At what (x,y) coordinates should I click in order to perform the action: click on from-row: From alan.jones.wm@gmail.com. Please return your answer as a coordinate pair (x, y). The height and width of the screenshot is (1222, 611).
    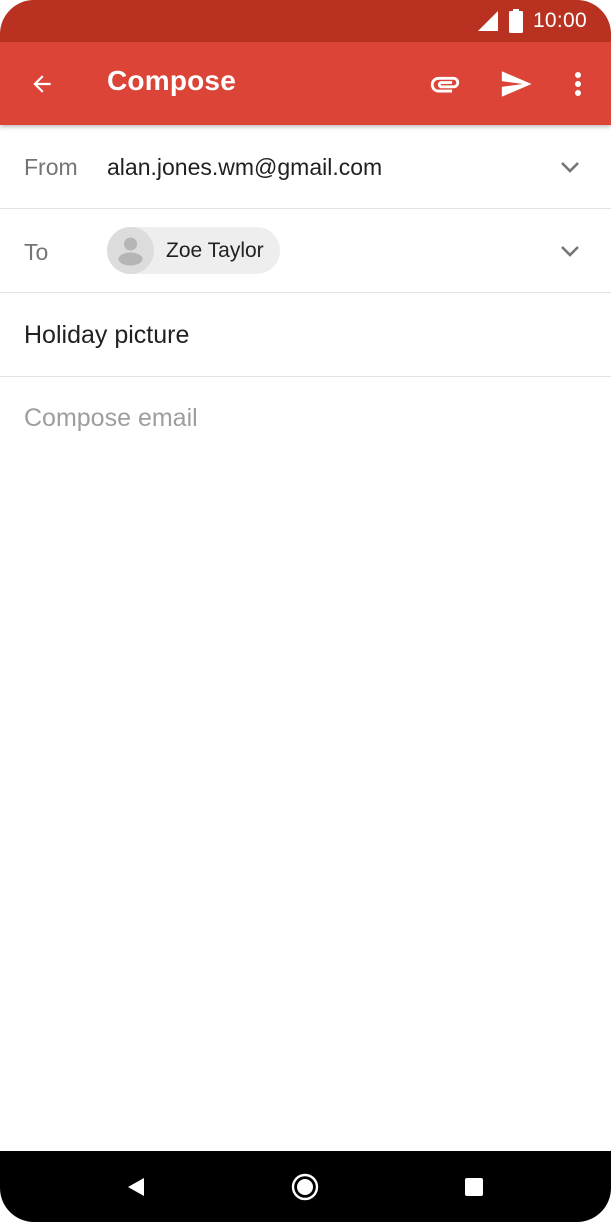
    Looking at the image, I should click on (305, 167).